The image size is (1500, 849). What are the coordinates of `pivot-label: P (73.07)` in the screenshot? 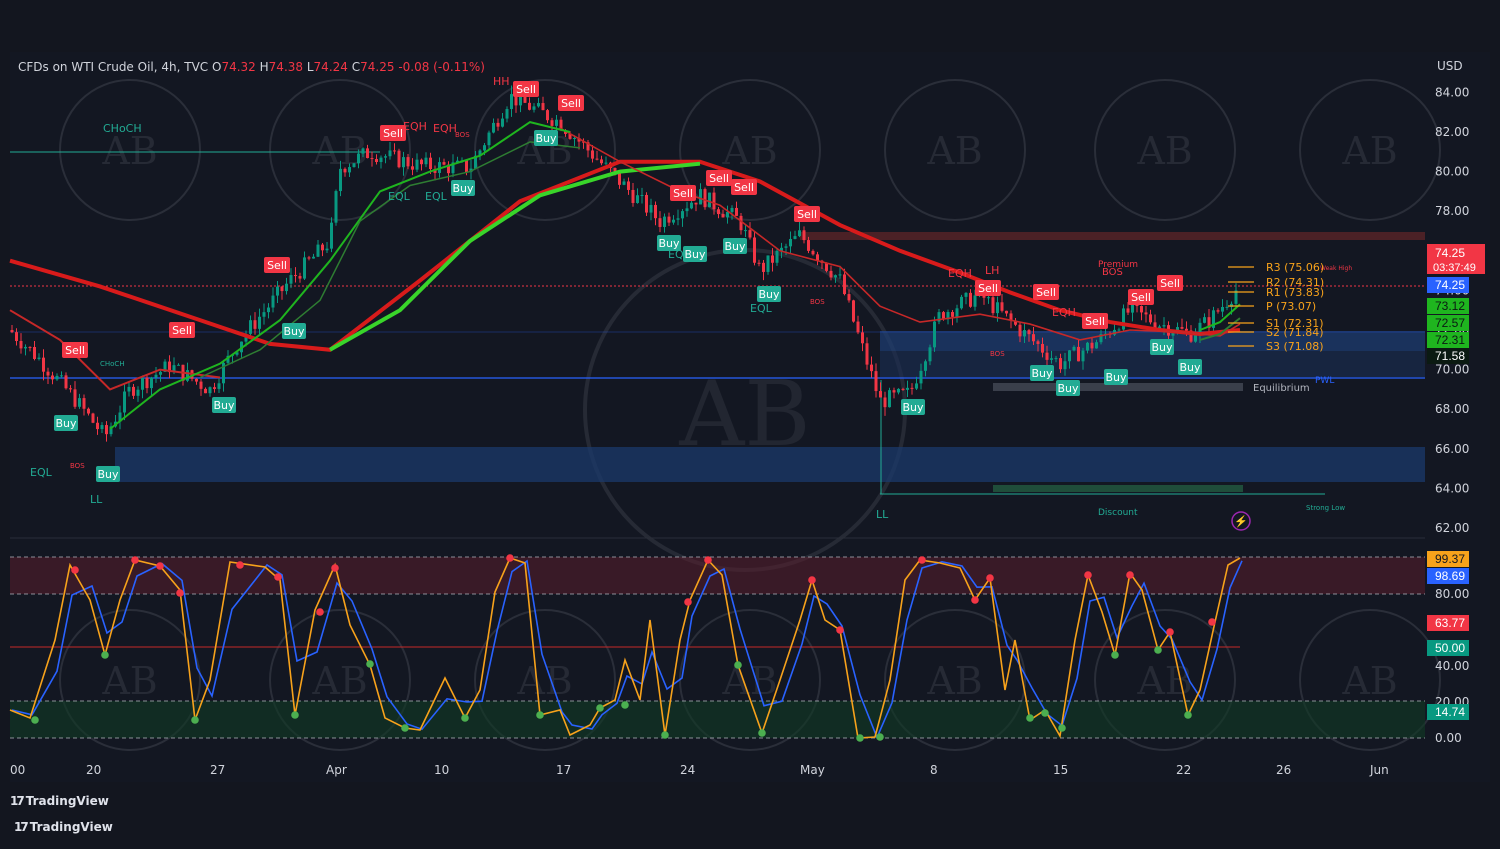 It's located at (1291, 306).